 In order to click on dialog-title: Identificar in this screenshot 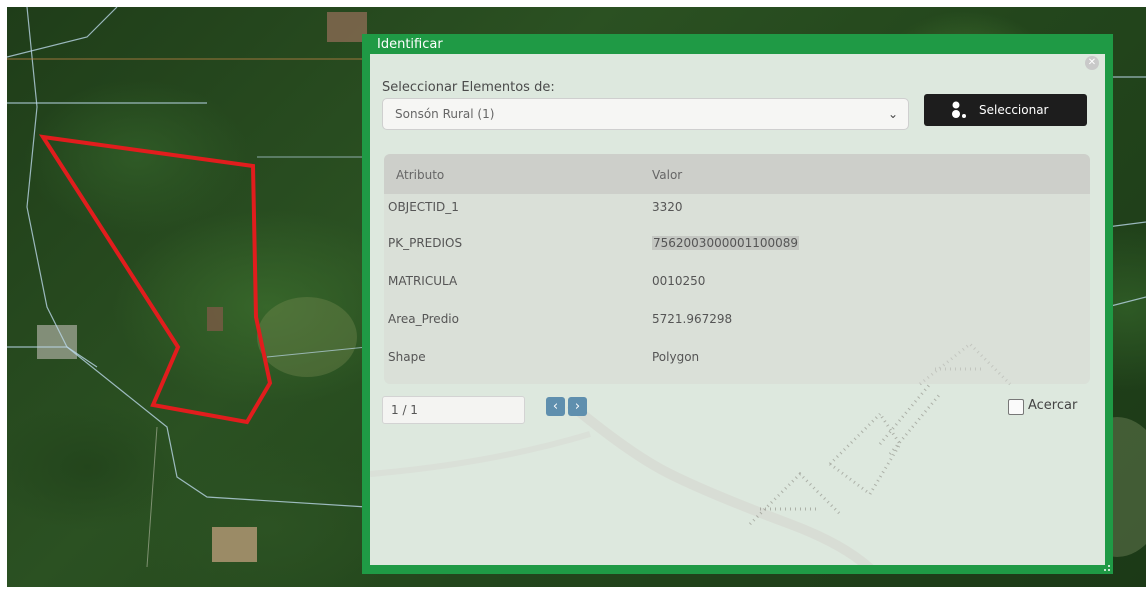, I will do `click(410, 44)`.